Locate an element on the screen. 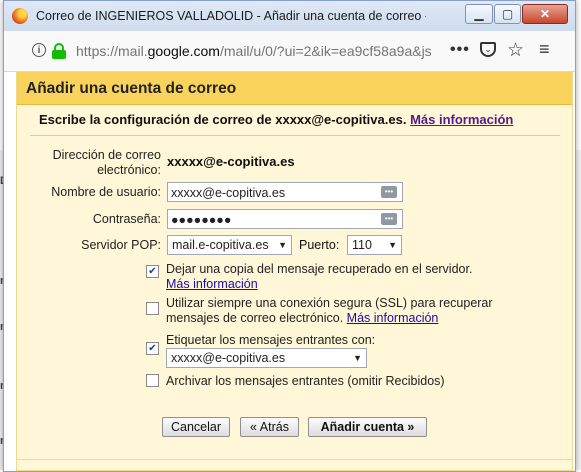  ssl-checkbox is located at coordinates (152, 308).